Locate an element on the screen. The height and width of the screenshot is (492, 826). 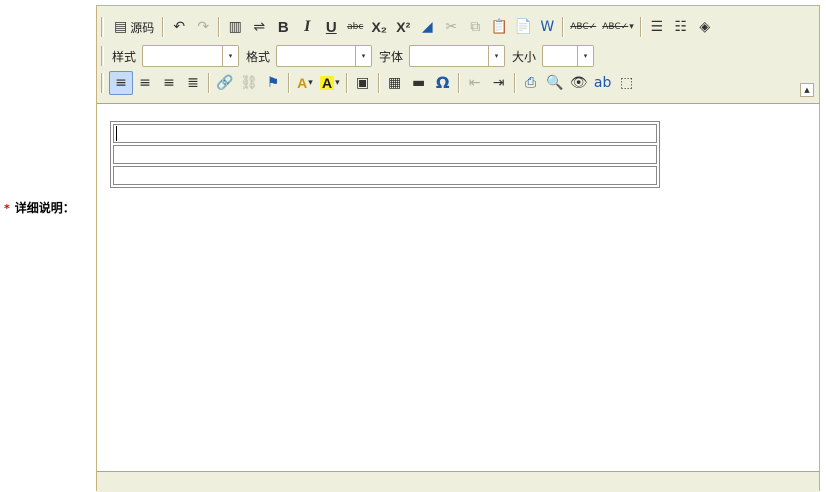
size-select: ▾ is located at coordinates (568, 56).